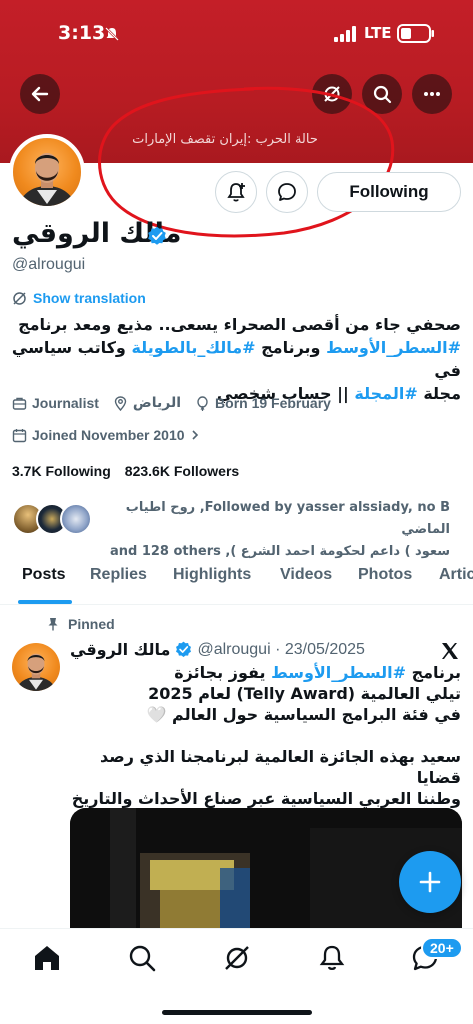  What do you see at coordinates (281, 649) in the screenshot?
I see `post-handle-date: @alrougui · 23/05/2025` at bounding box center [281, 649].